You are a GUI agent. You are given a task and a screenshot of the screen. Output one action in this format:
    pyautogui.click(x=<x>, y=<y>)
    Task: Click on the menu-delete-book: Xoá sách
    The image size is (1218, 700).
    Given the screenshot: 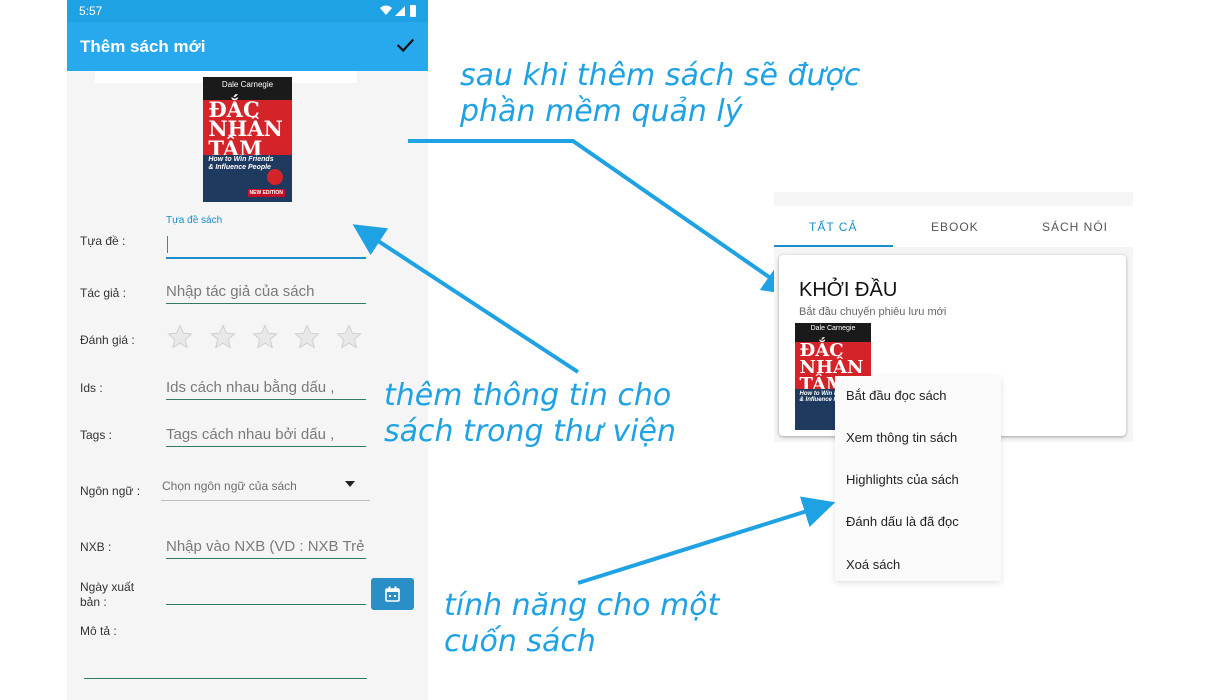 What is the action you would take?
    pyautogui.click(x=873, y=564)
    